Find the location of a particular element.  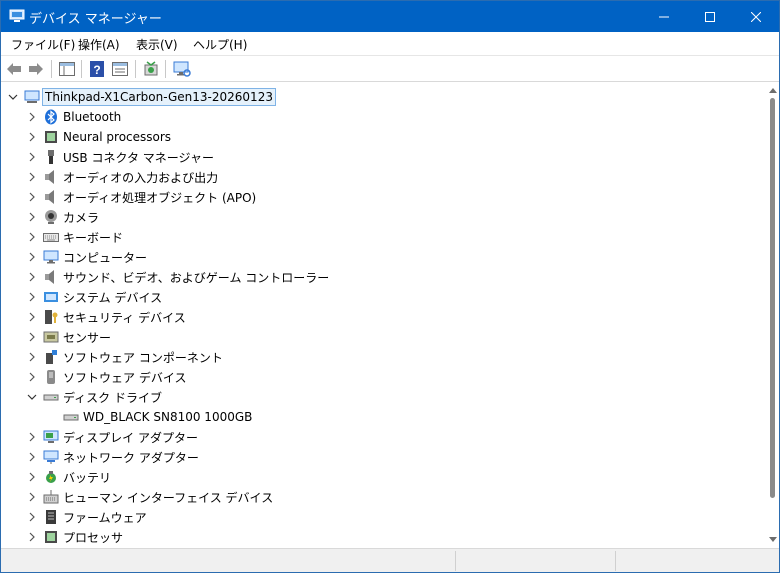

tree-category-row: セキュリティ デバイス is located at coordinates (382, 317).